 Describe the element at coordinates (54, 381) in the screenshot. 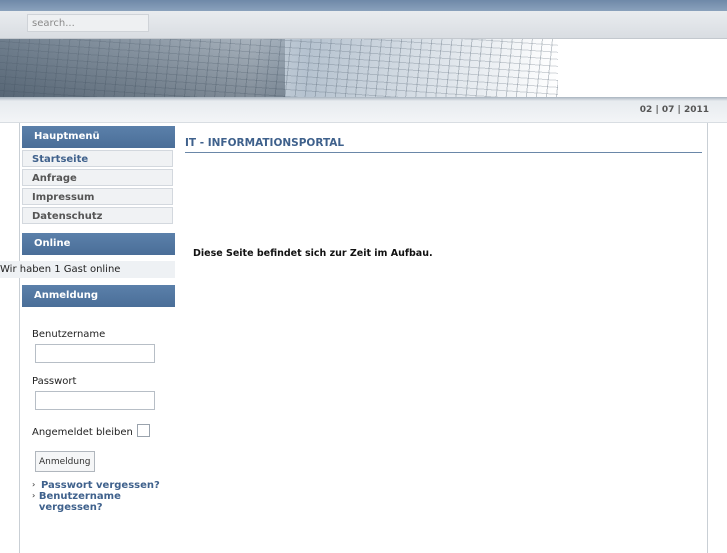

I see `password-label: Passwort` at that location.